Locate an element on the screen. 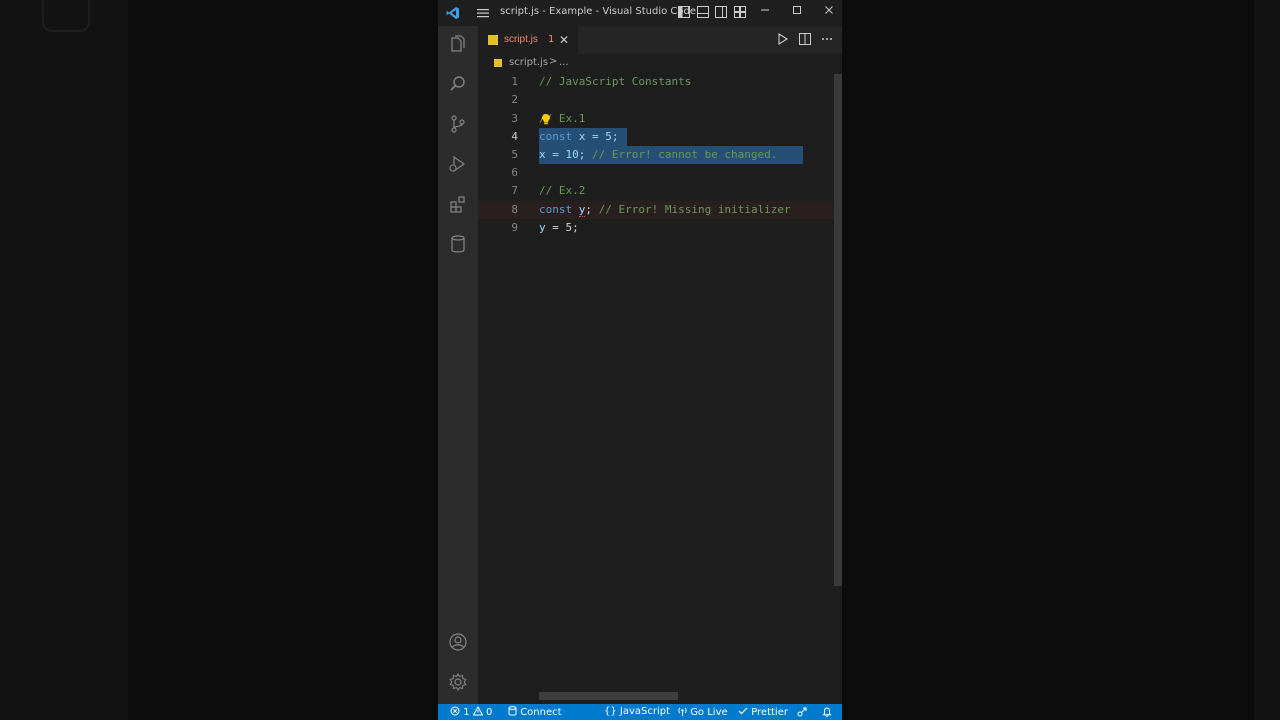 Image resolution: width=1280 pixels, height=720 pixels. comment-token: // Error! Missing initializer is located at coordinates (691, 209).